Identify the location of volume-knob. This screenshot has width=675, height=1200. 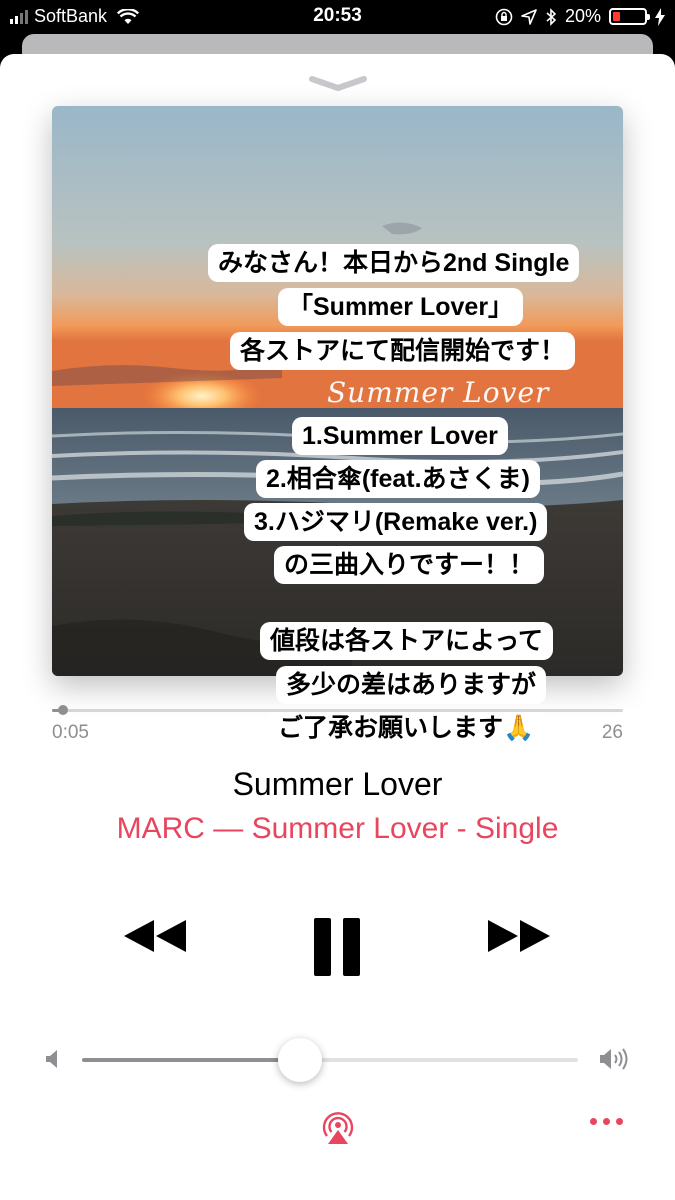
(300, 1060).